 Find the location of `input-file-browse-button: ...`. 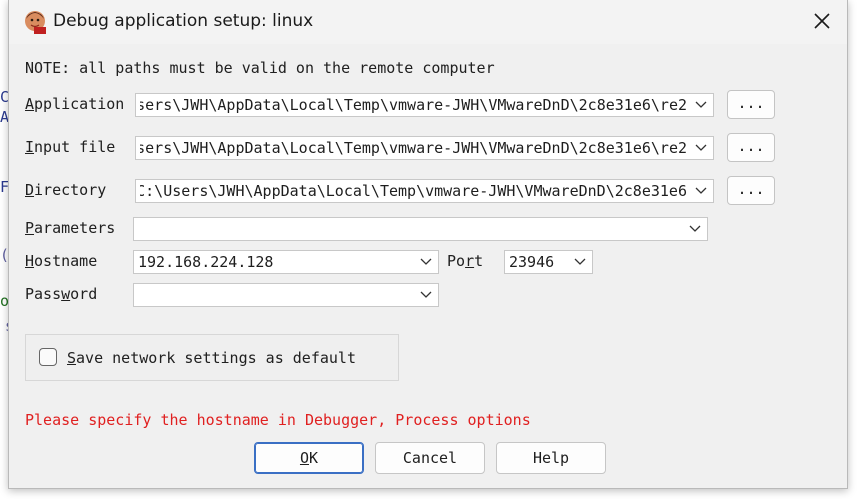

input-file-browse-button: ... is located at coordinates (751, 147).